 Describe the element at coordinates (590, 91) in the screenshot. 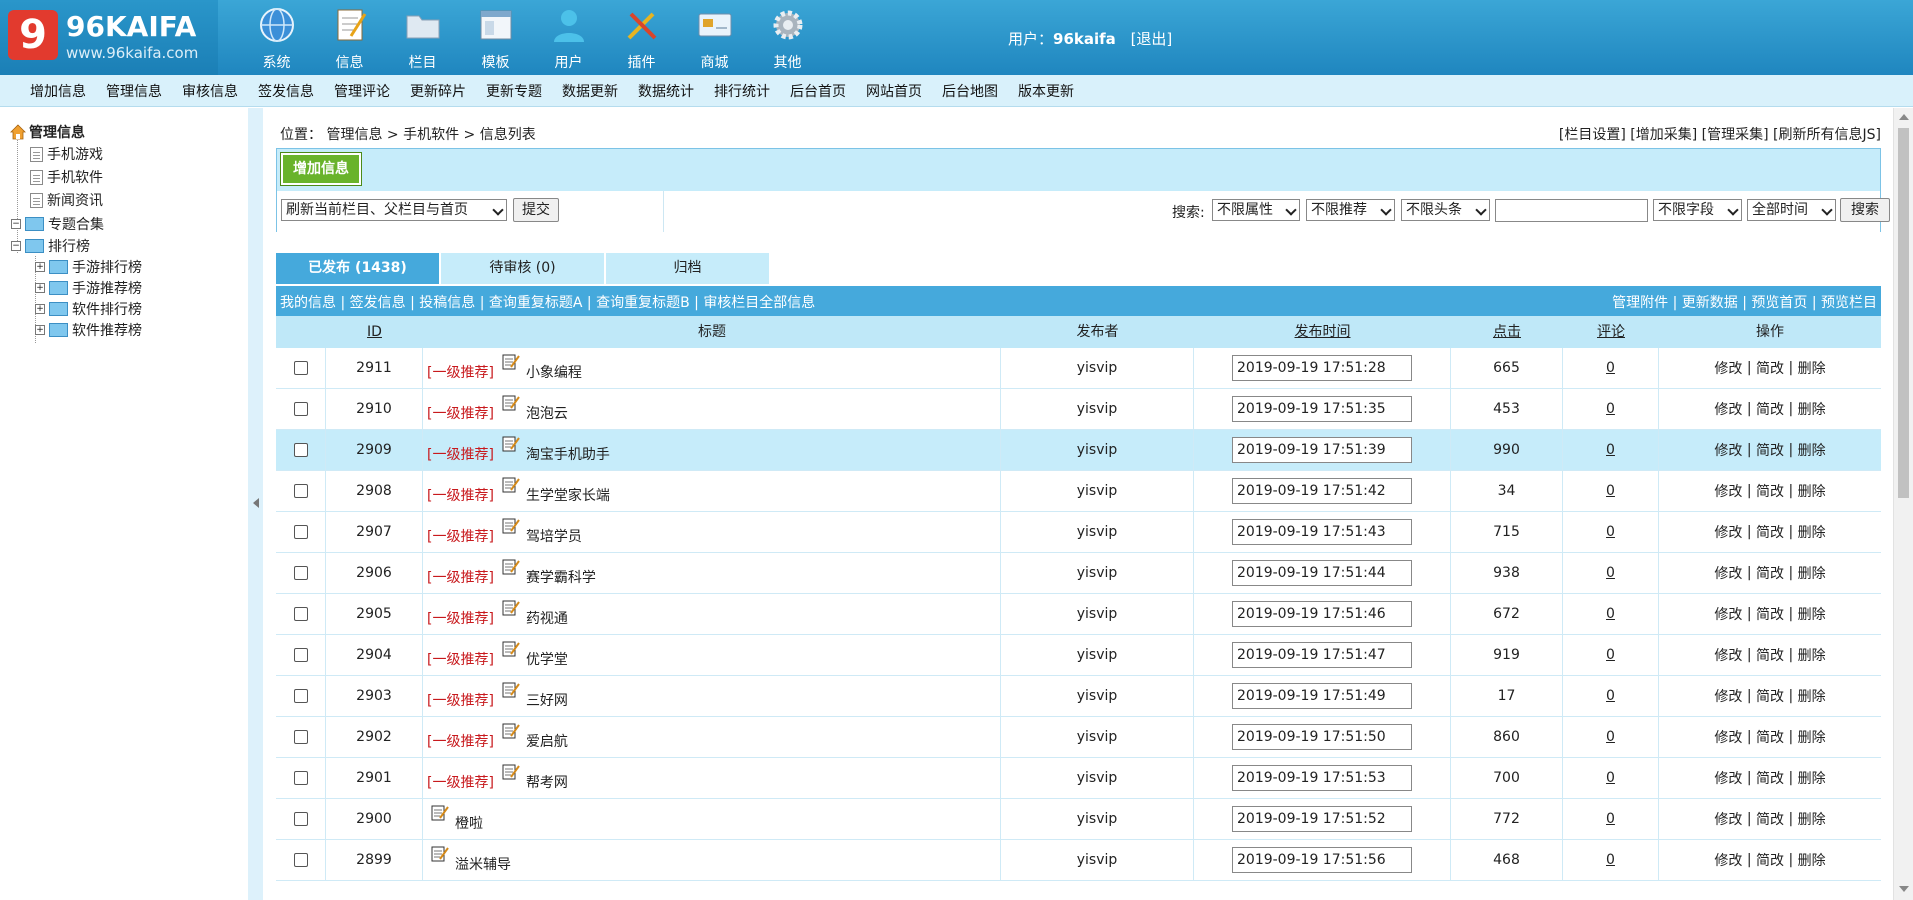

I see `submenu-data-update: 数据更新` at that location.